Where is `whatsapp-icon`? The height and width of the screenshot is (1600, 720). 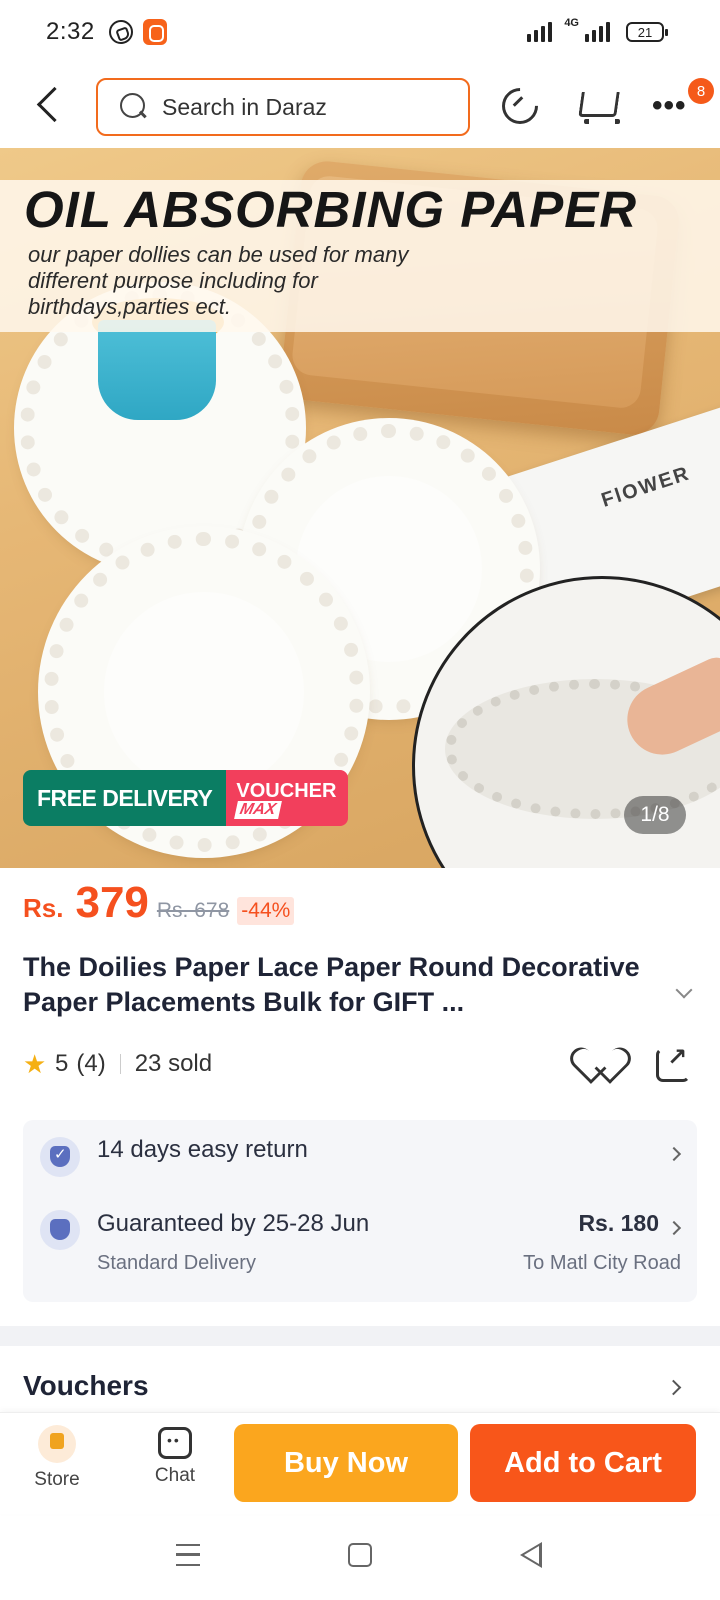
whatsapp-icon is located at coordinates (120, 32).